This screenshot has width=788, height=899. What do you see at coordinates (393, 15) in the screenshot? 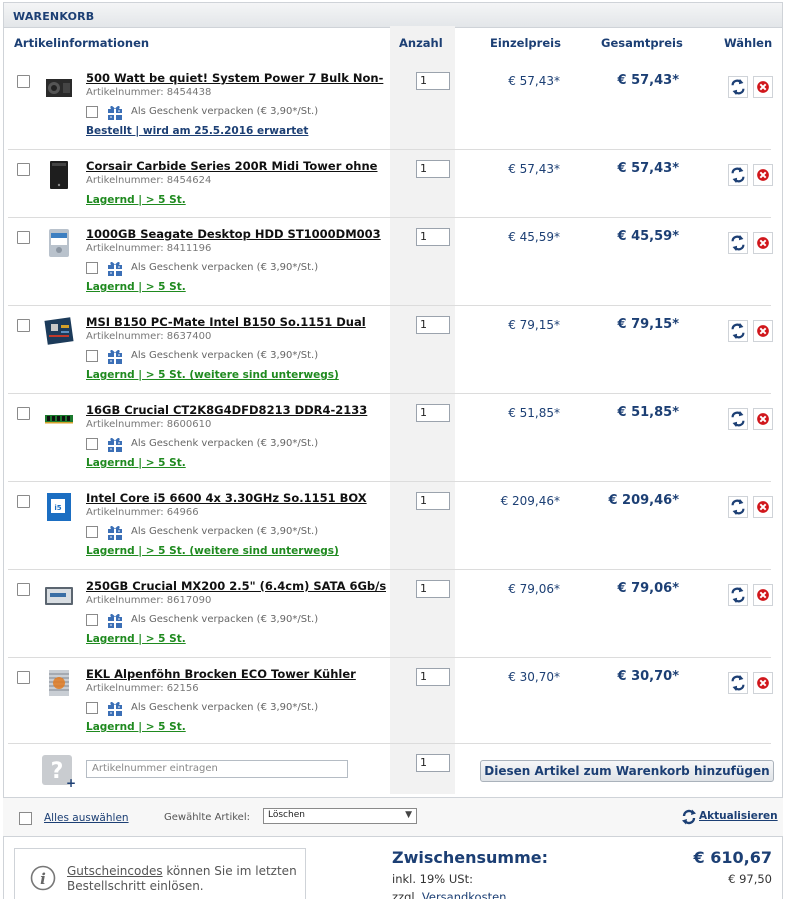
I see `cart-title: WARENKORB` at bounding box center [393, 15].